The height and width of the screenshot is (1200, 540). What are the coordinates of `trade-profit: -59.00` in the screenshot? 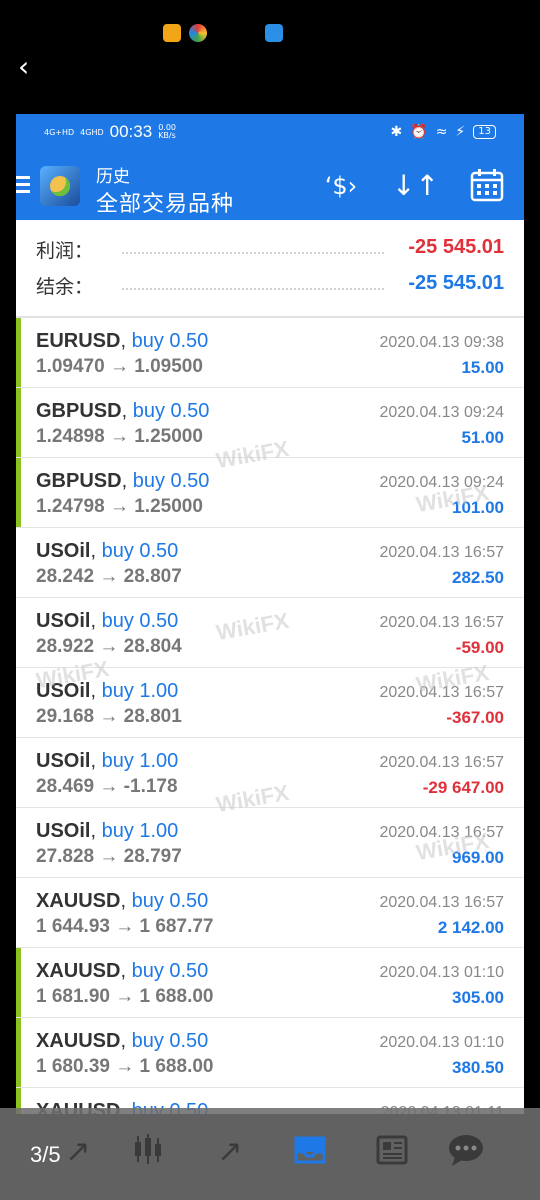 It's located at (479, 647).